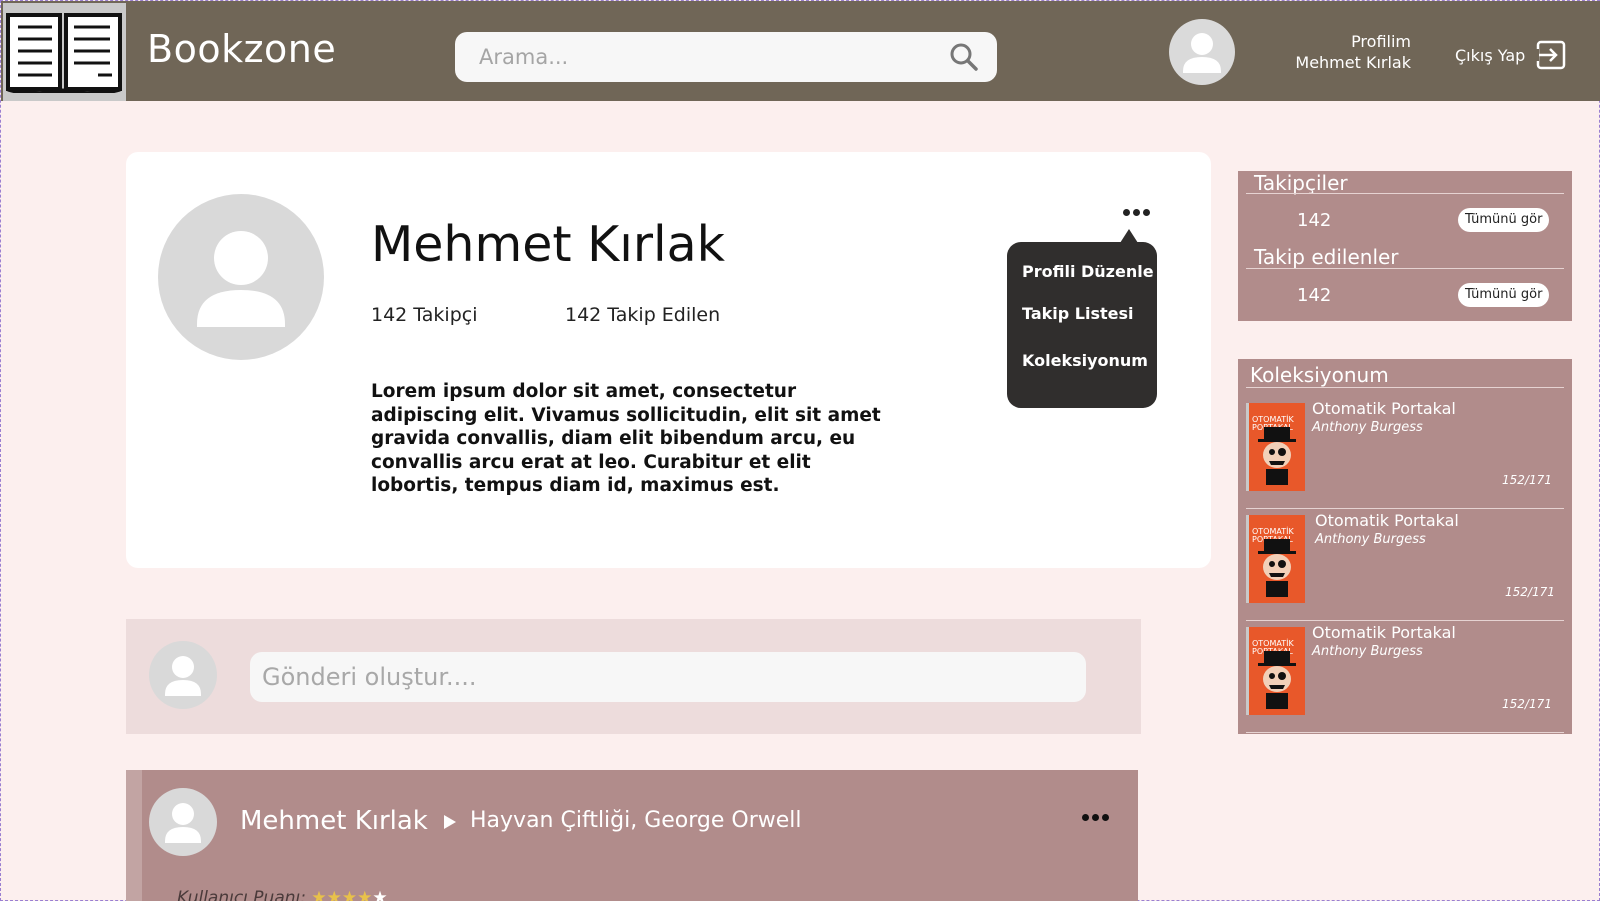 This screenshot has width=1600, height=901. I want to click on logout-icon, so click(1550, 55).